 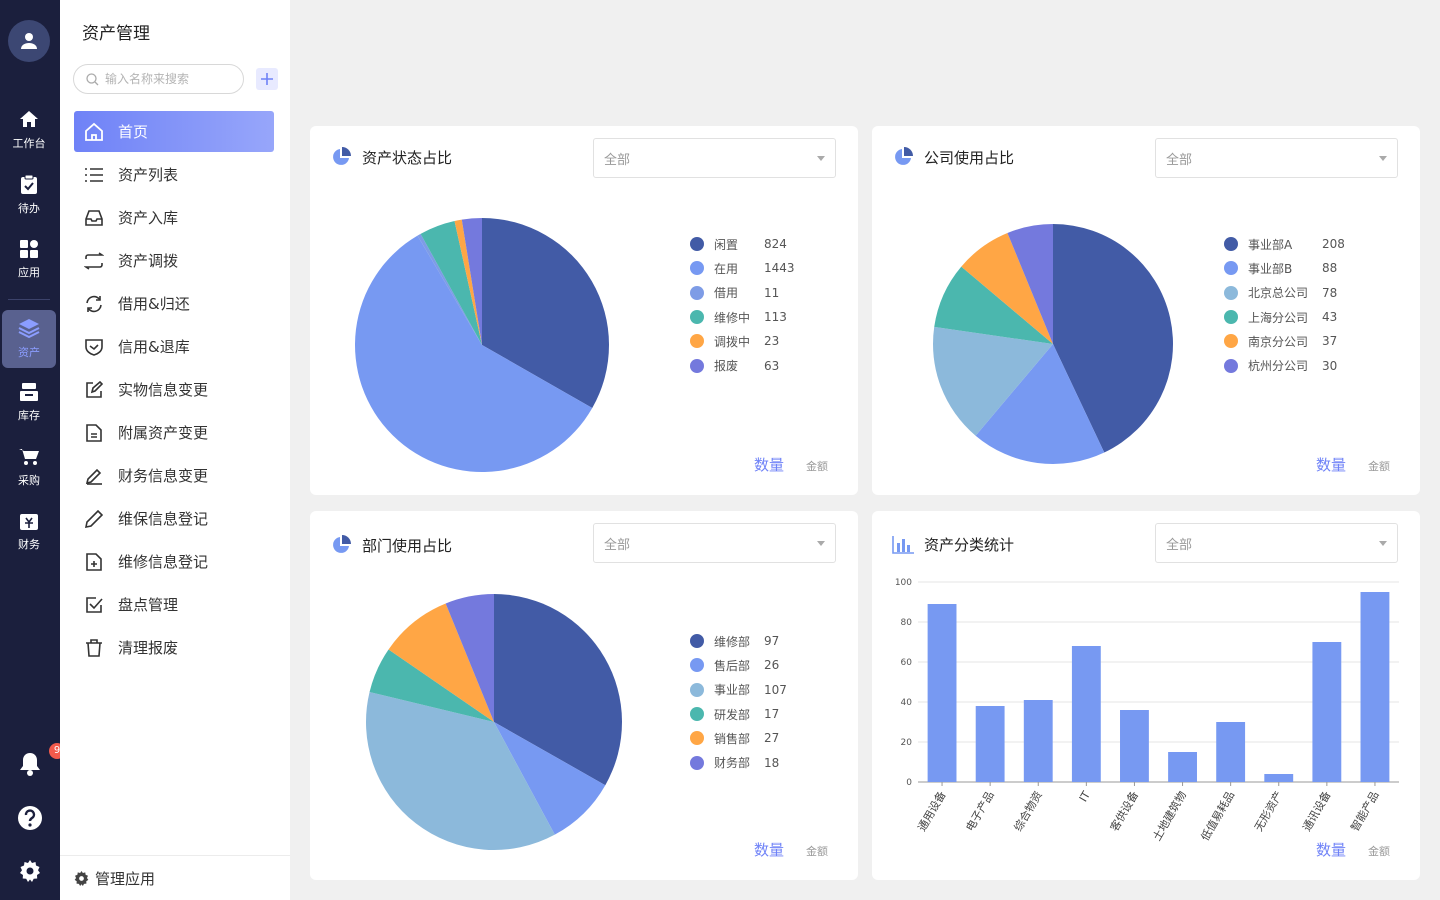 What do you see at coordinates (1284, 268) in the screenshot?
I see `legend-item: 事业部B 88` at bounding box center [1284, 268].